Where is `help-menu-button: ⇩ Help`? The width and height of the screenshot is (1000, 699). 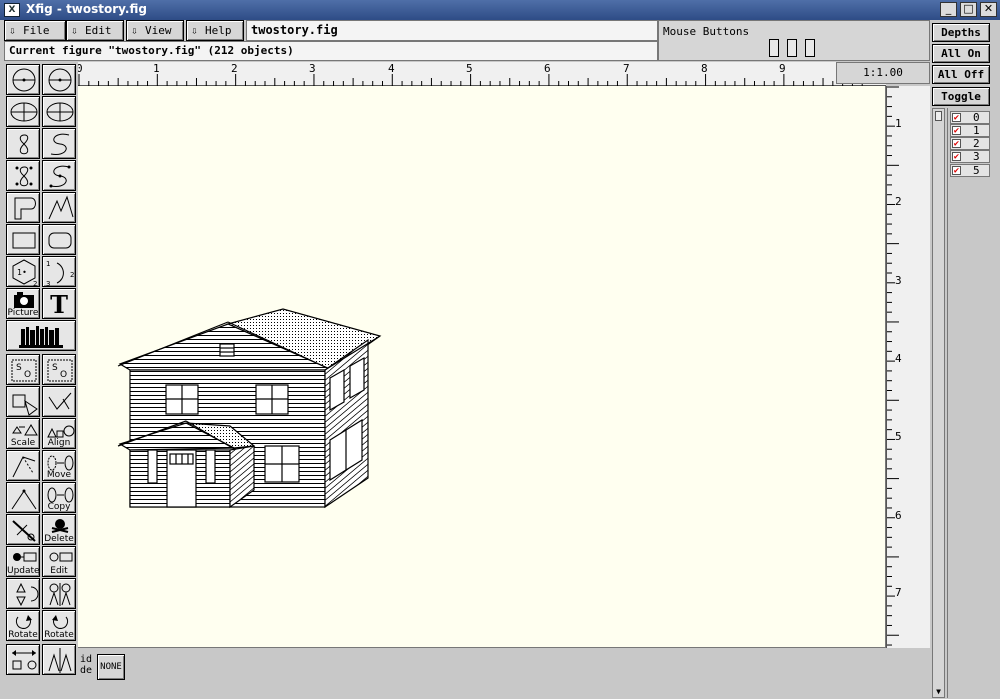
help-menu-button: ⇩ Help is located at coordinates (215, 30).